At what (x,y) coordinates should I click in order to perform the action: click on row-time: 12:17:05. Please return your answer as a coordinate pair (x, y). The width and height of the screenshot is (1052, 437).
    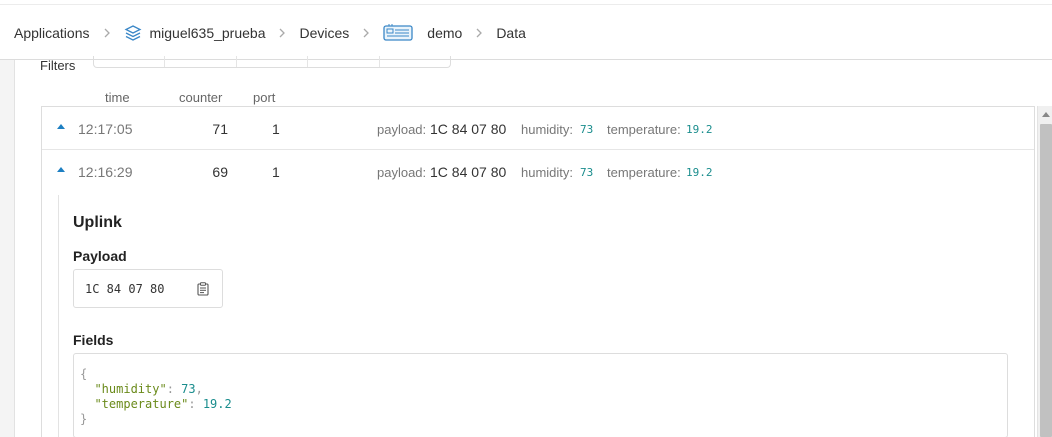
    Looking at the image, I should click on (105, 129).